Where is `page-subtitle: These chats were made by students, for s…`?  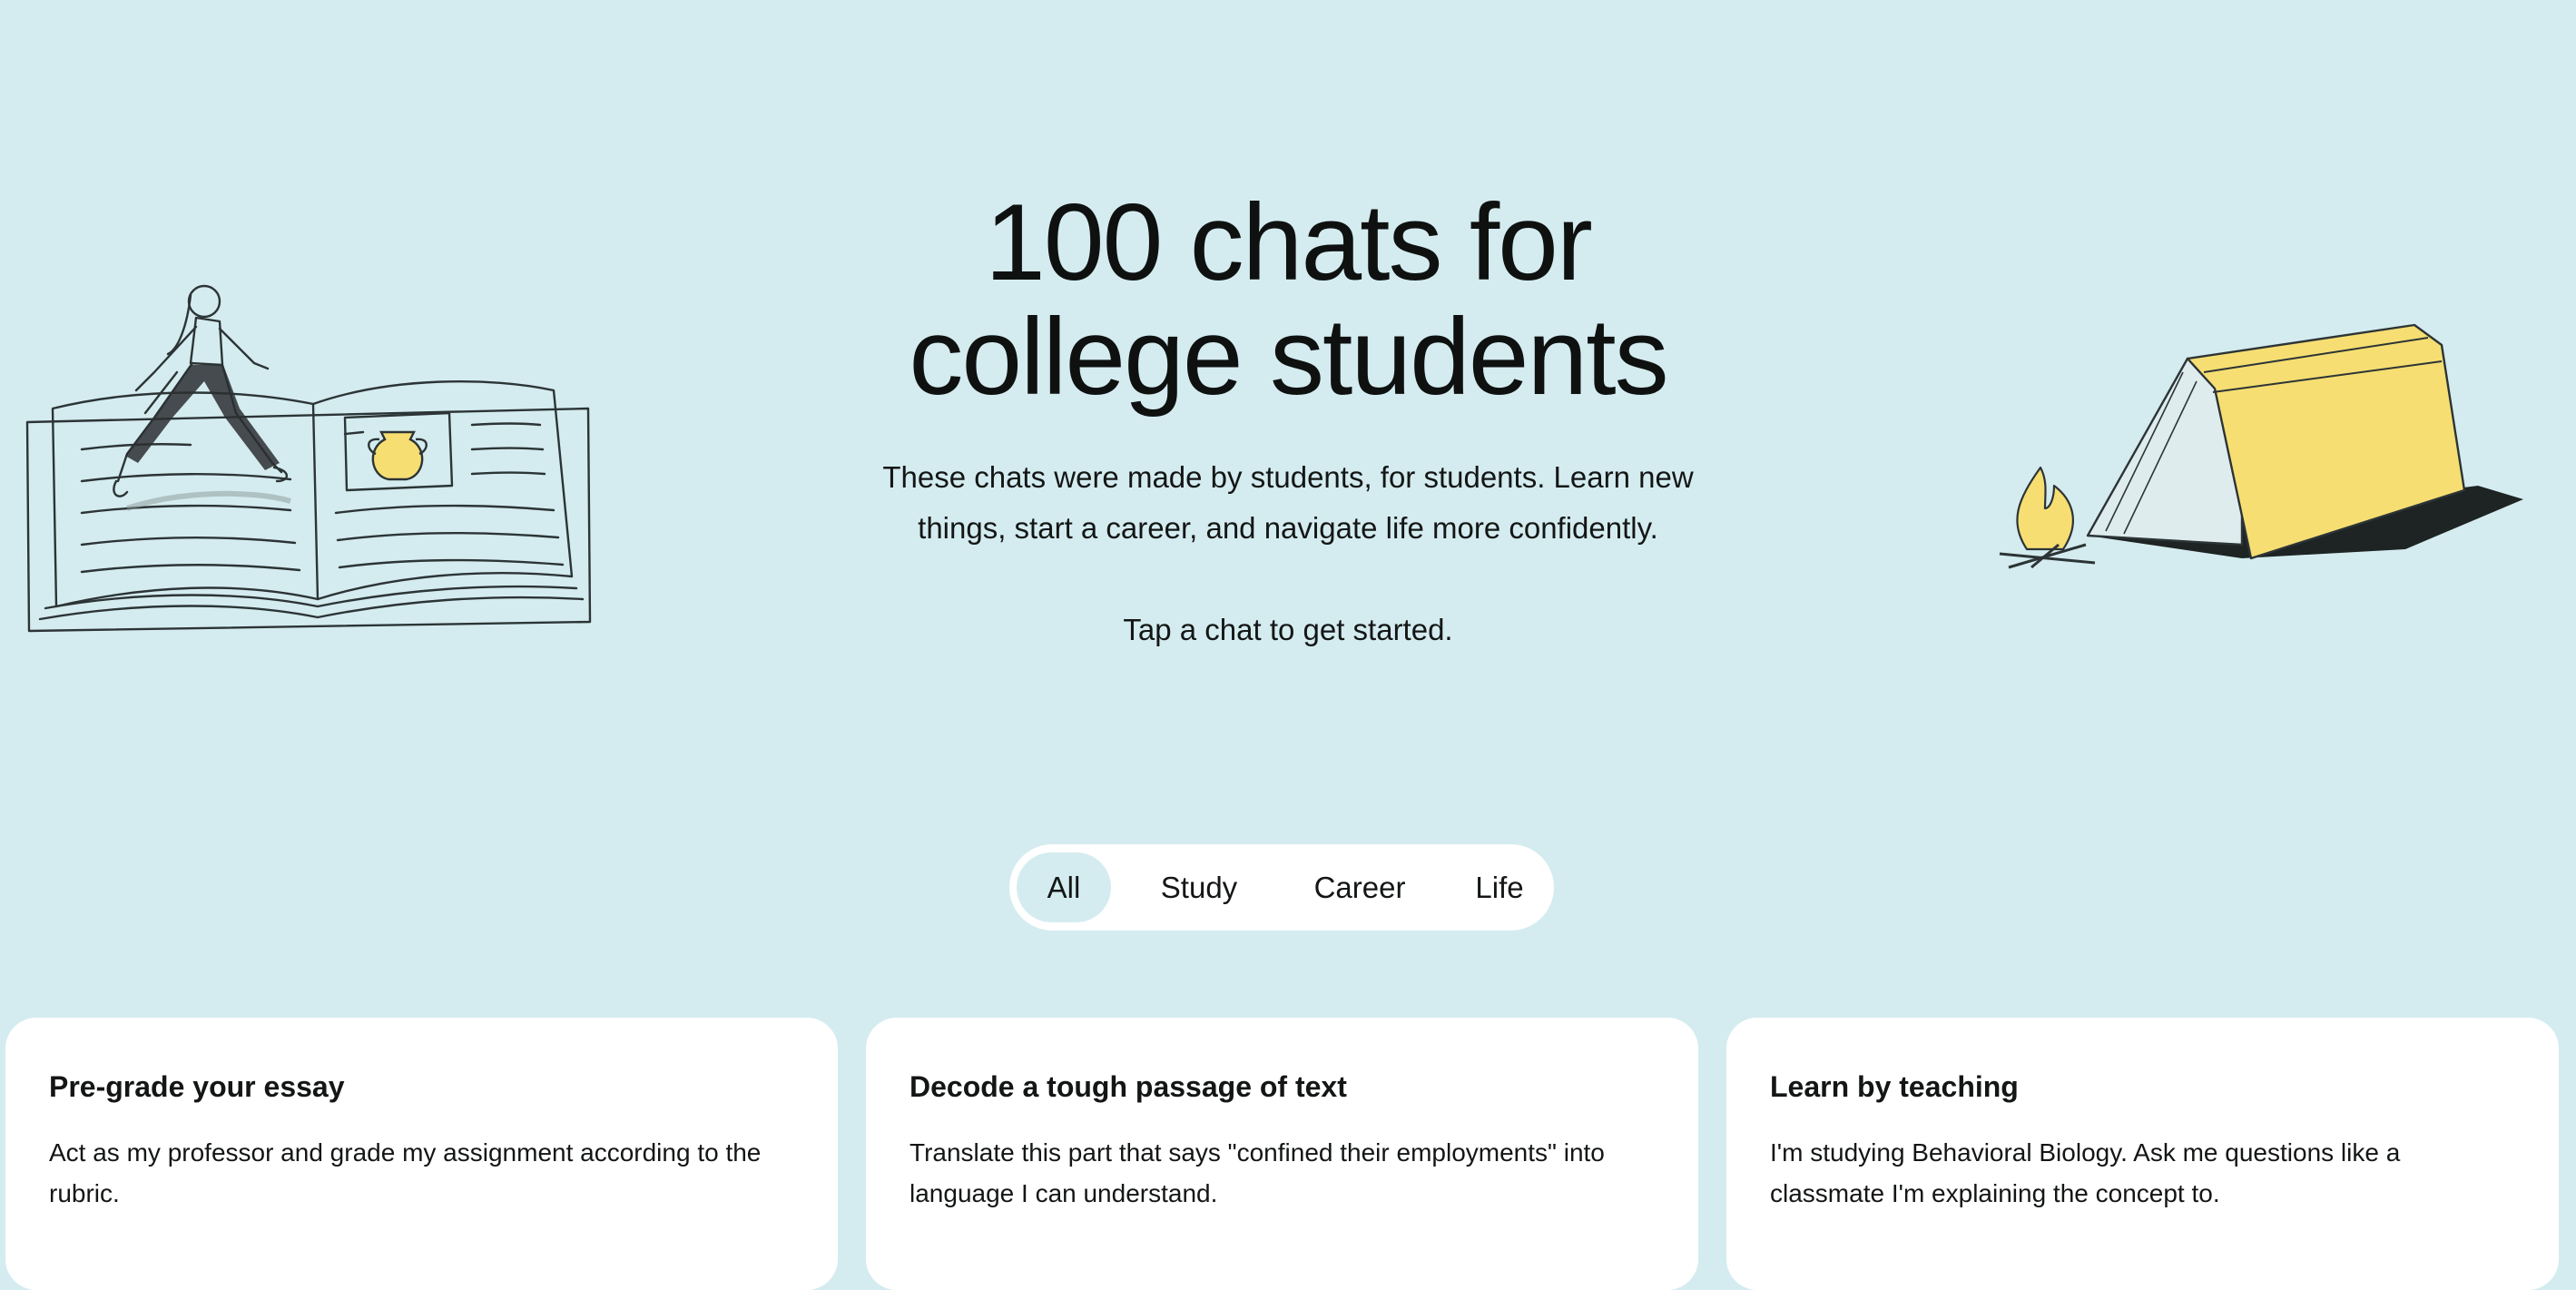 page-subtitle: These chats were made by students, for s… is located at coordinates (1288, 503).